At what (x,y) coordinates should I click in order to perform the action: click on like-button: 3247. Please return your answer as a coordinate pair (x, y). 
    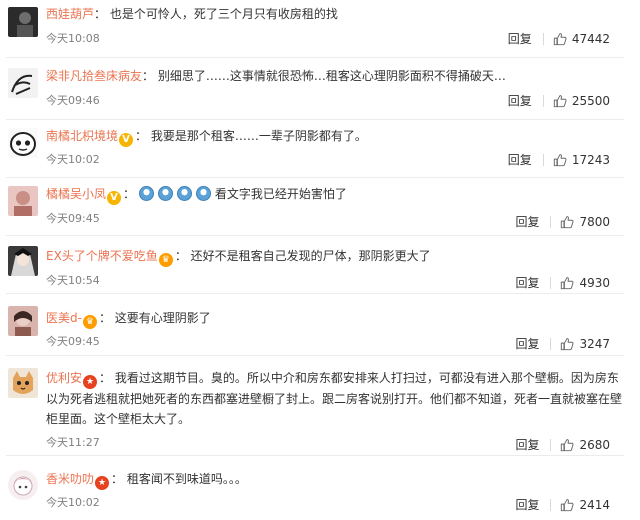
    Looking at the image, I should click on (585, 344).